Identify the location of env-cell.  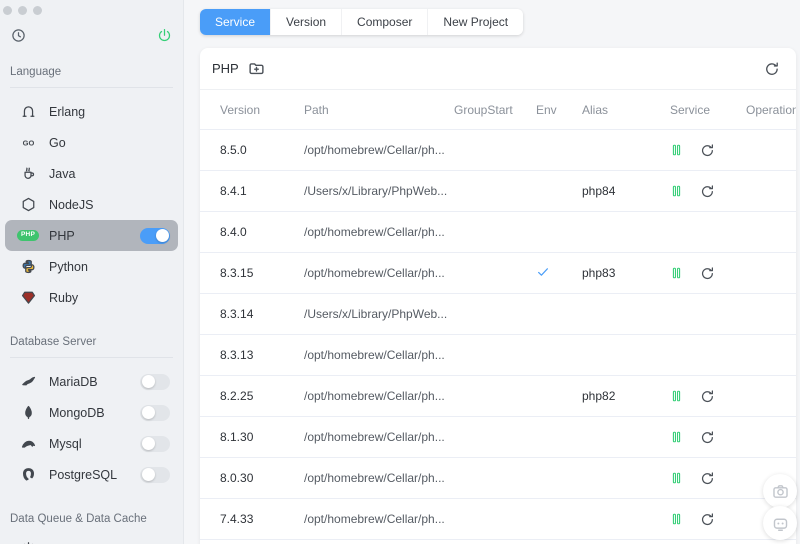
(559, 273).